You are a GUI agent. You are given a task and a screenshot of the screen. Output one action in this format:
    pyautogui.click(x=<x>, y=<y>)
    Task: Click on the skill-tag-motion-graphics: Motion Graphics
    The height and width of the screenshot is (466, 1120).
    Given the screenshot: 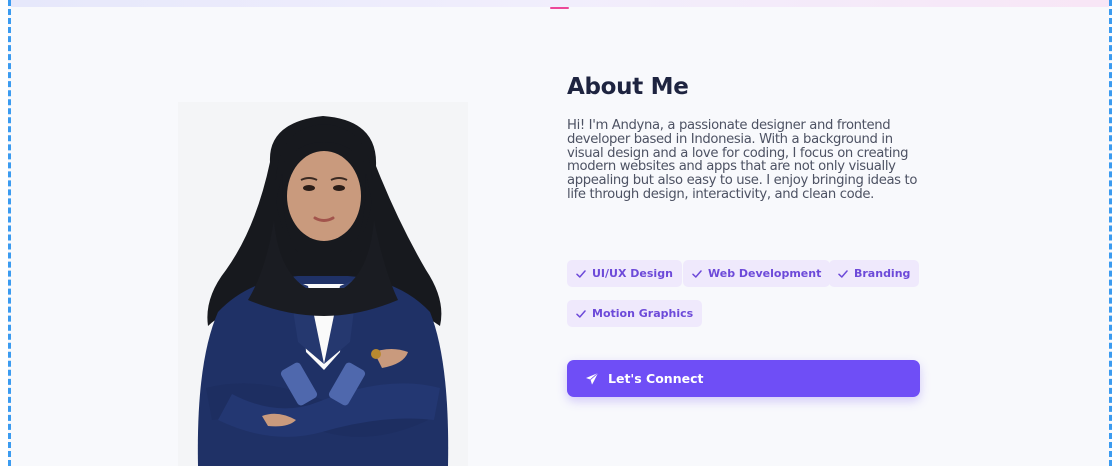 What is the action you would take?
    pyautogui.click(x=635, y=313)
    